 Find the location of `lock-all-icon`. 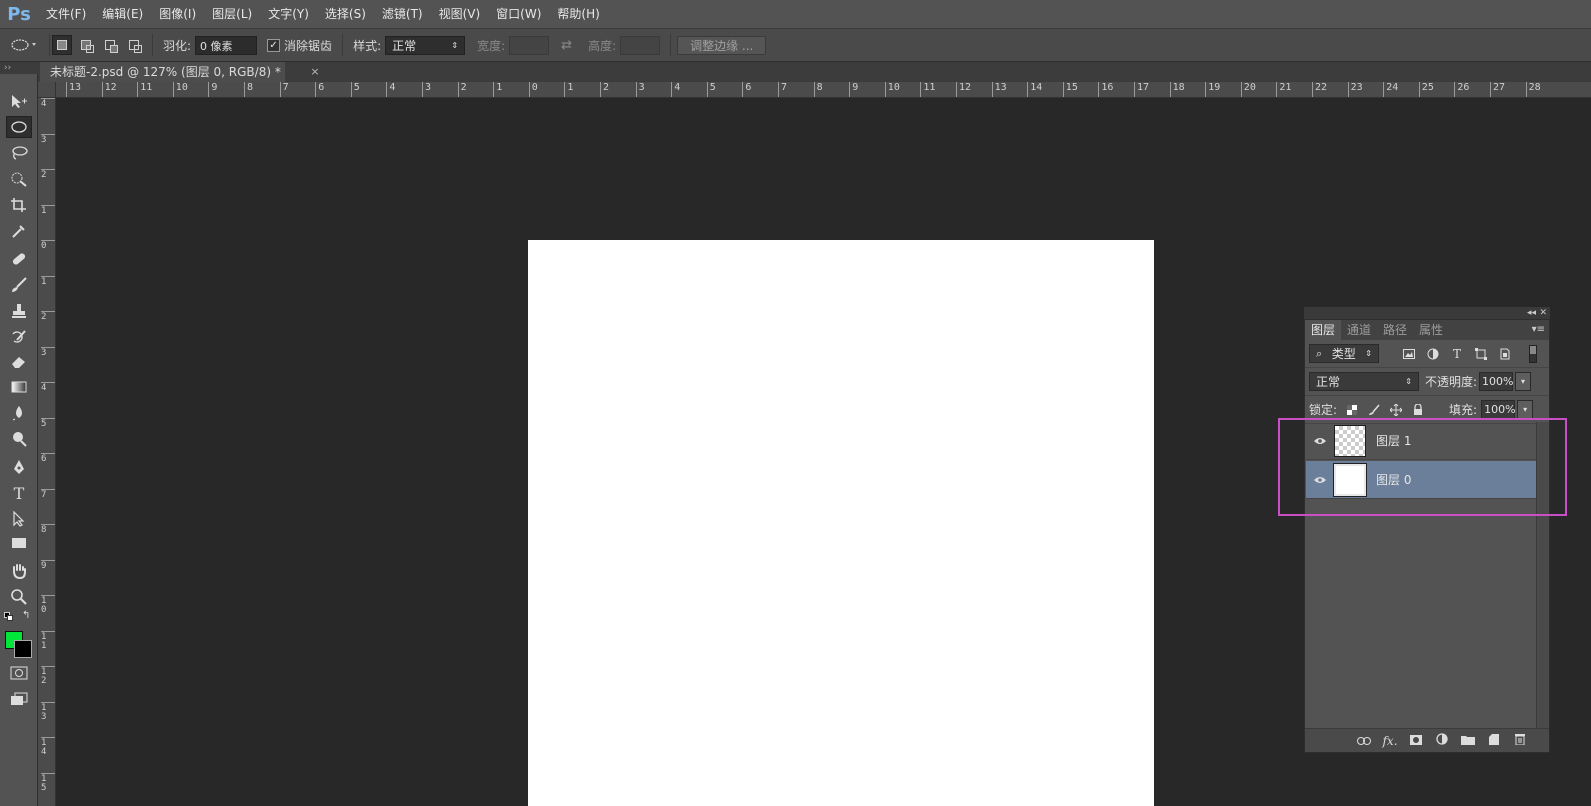

lock-all-icon is located at coordinates (1418, 410).